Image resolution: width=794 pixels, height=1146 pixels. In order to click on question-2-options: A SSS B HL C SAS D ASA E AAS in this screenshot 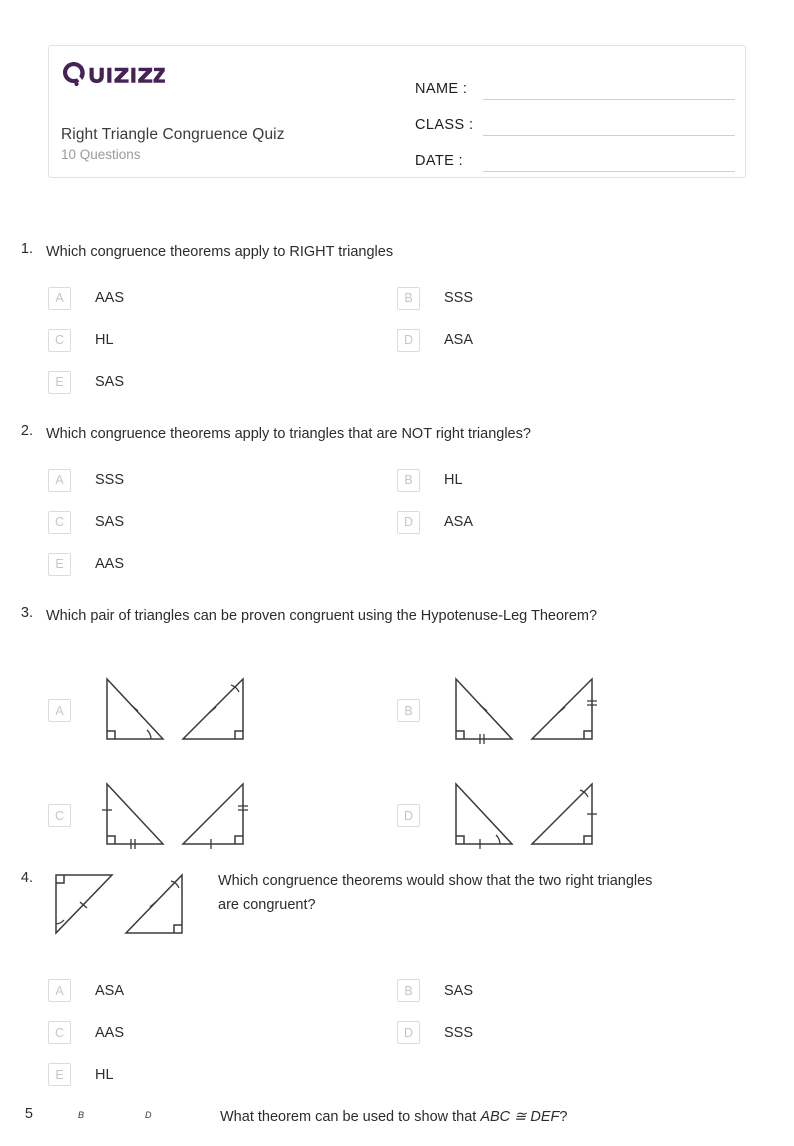, I will do `click(397, 518)`.